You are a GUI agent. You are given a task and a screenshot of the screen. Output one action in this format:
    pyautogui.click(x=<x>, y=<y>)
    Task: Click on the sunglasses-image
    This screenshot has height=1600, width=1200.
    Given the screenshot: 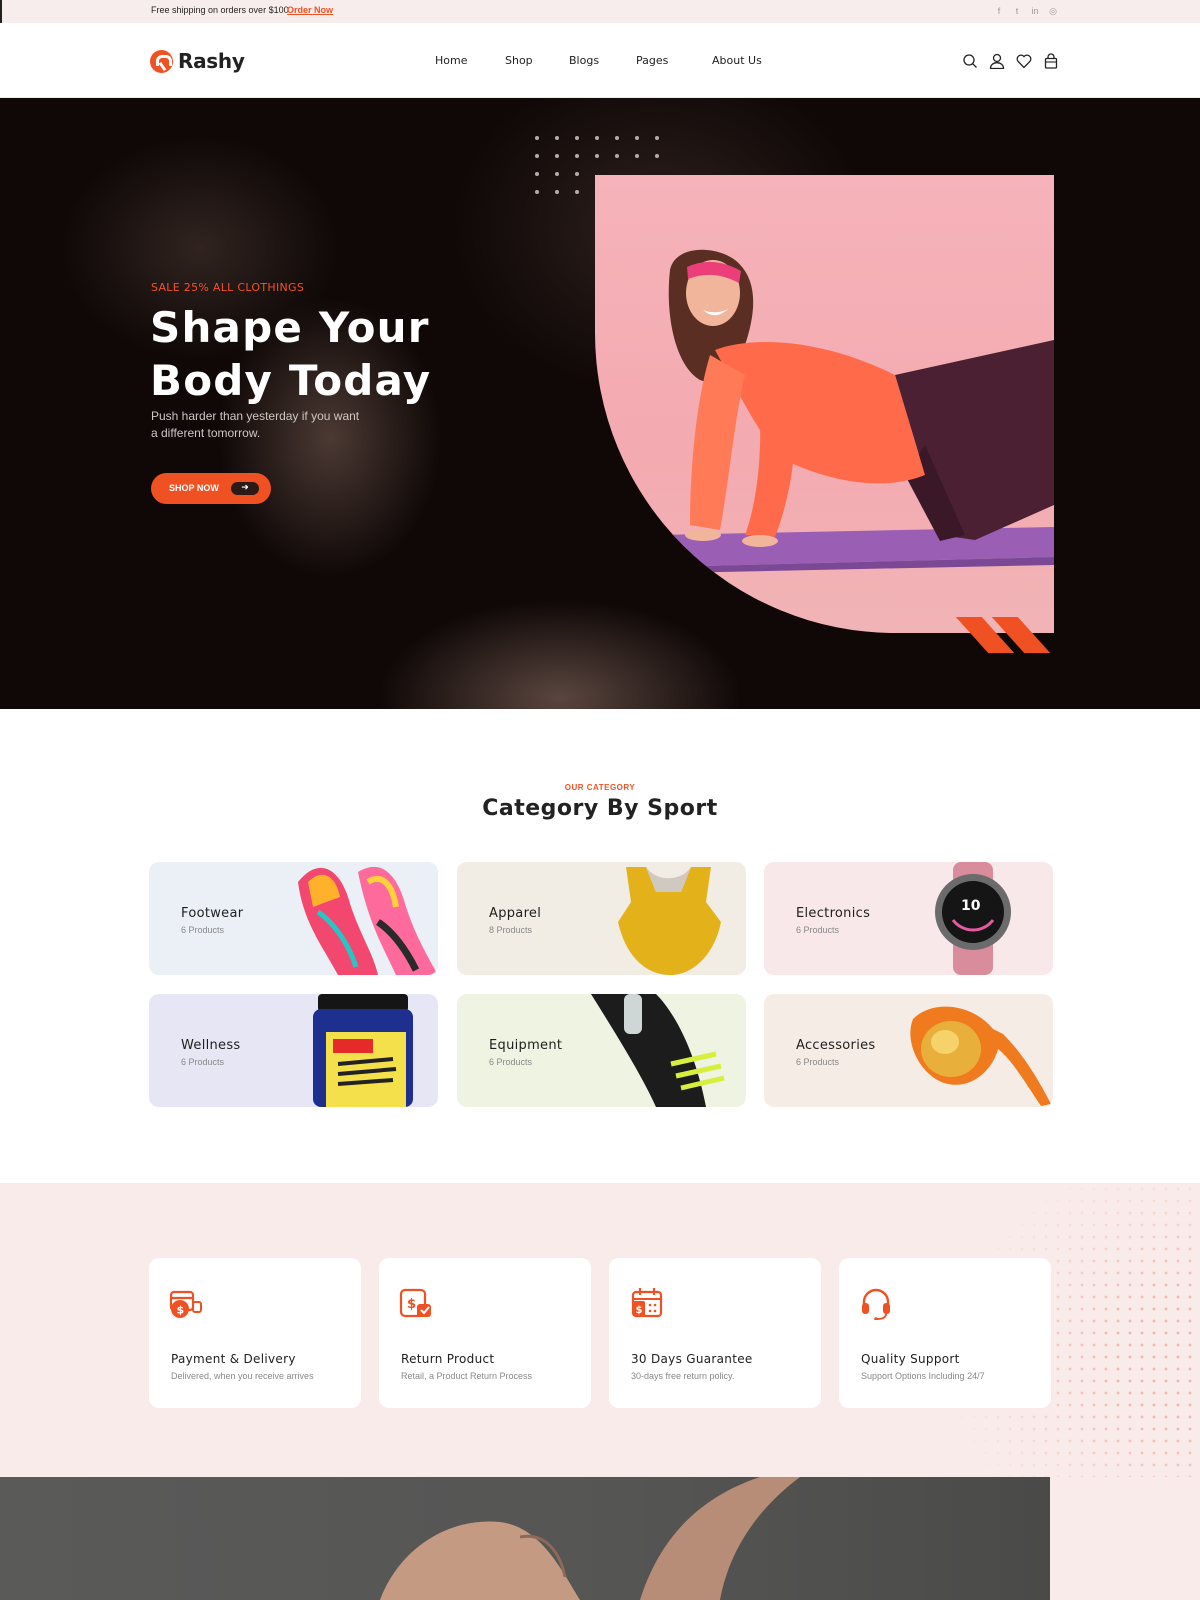 What is the action you would take?
    pyautogui.click(x=980, y=1056)
    